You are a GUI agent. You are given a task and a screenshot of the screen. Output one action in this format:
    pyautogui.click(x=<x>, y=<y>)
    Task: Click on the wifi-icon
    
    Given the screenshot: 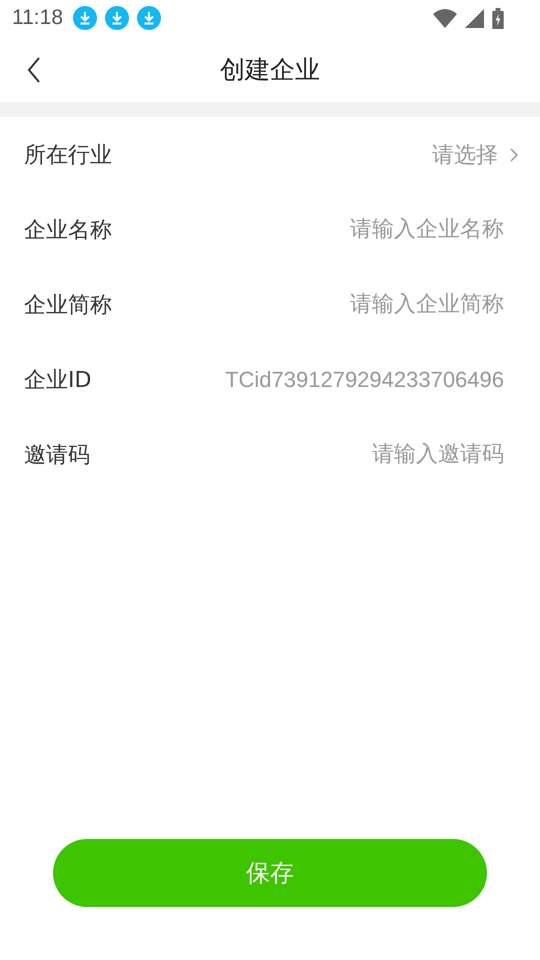 What is the action you would take?
    pyautogui.click(x=445, y=18)
    